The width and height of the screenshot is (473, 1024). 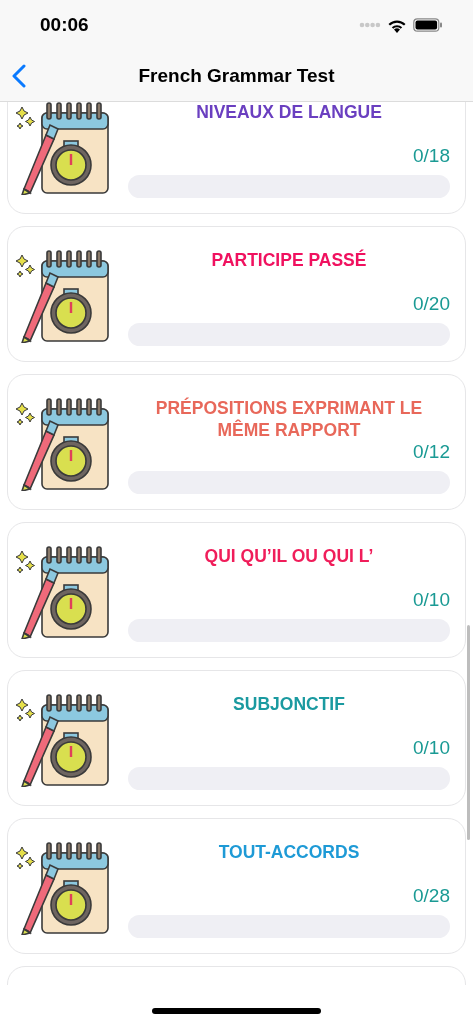 What do you see at coordinates (431, 452) in the screenshot?
I see `score-count: 0/12` at bounding box center [431, 452].